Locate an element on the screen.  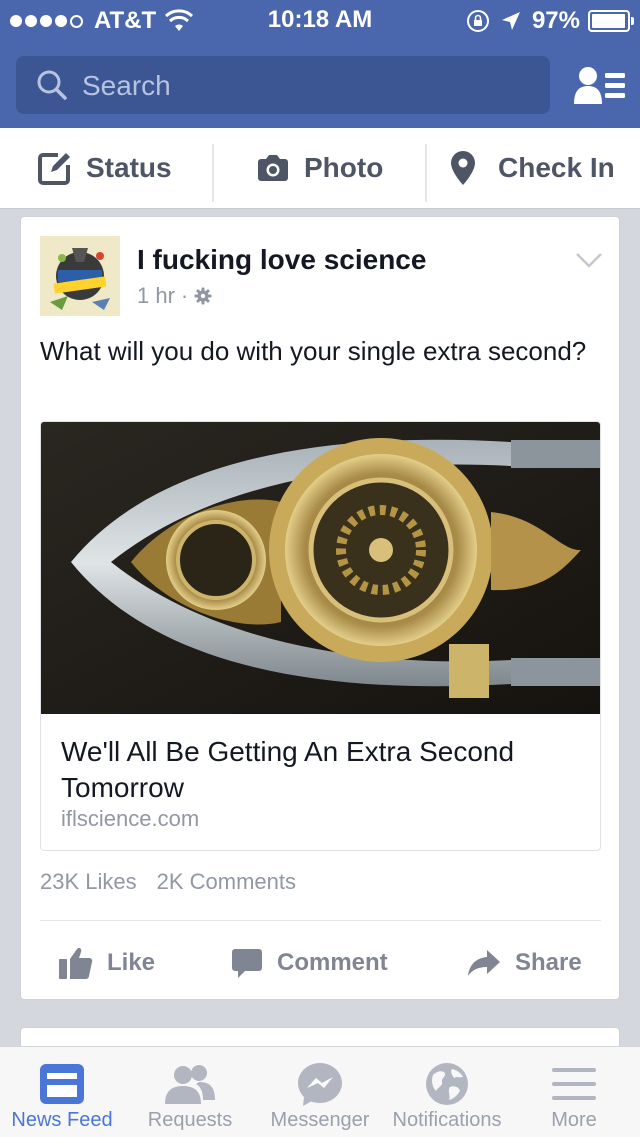
edit-status-icon is located at coordinates (54, 169).